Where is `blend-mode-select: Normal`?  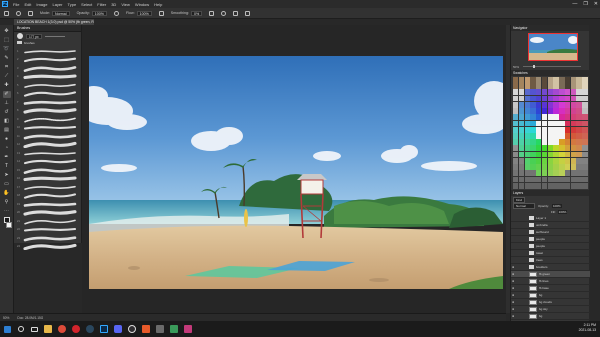
blend-mode-select: Normal is located at coordinates (524, 205).